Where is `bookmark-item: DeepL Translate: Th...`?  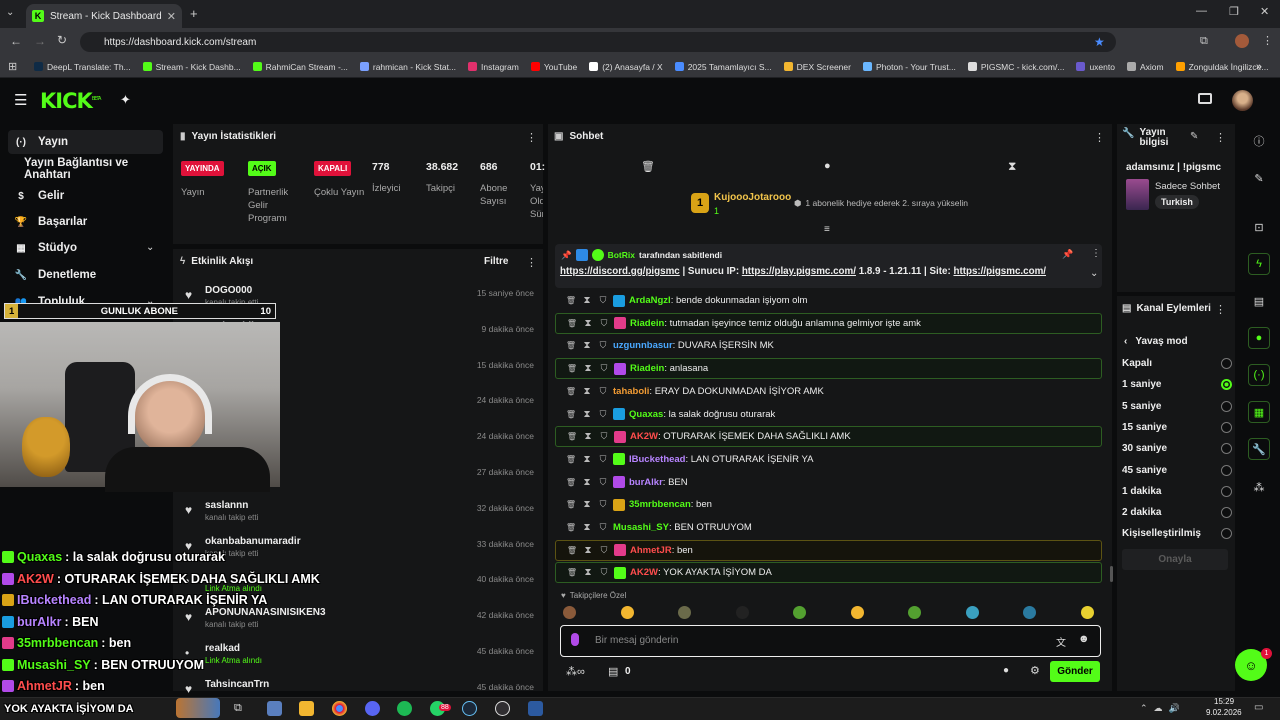
bookmark-item: DeepL Translate: Th... is located at coordinates (82, 67).